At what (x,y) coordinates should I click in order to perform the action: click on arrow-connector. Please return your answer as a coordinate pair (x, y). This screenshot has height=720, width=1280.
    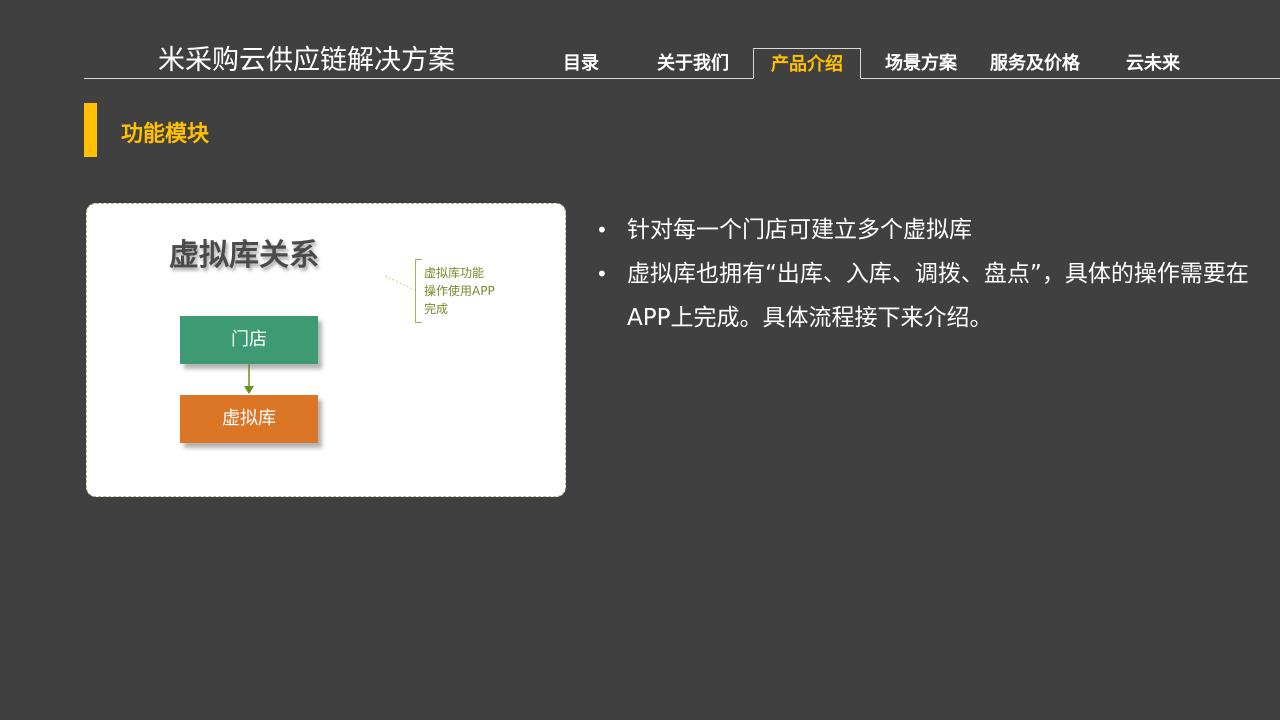
    Looking at the image, I should click on (249, 379).